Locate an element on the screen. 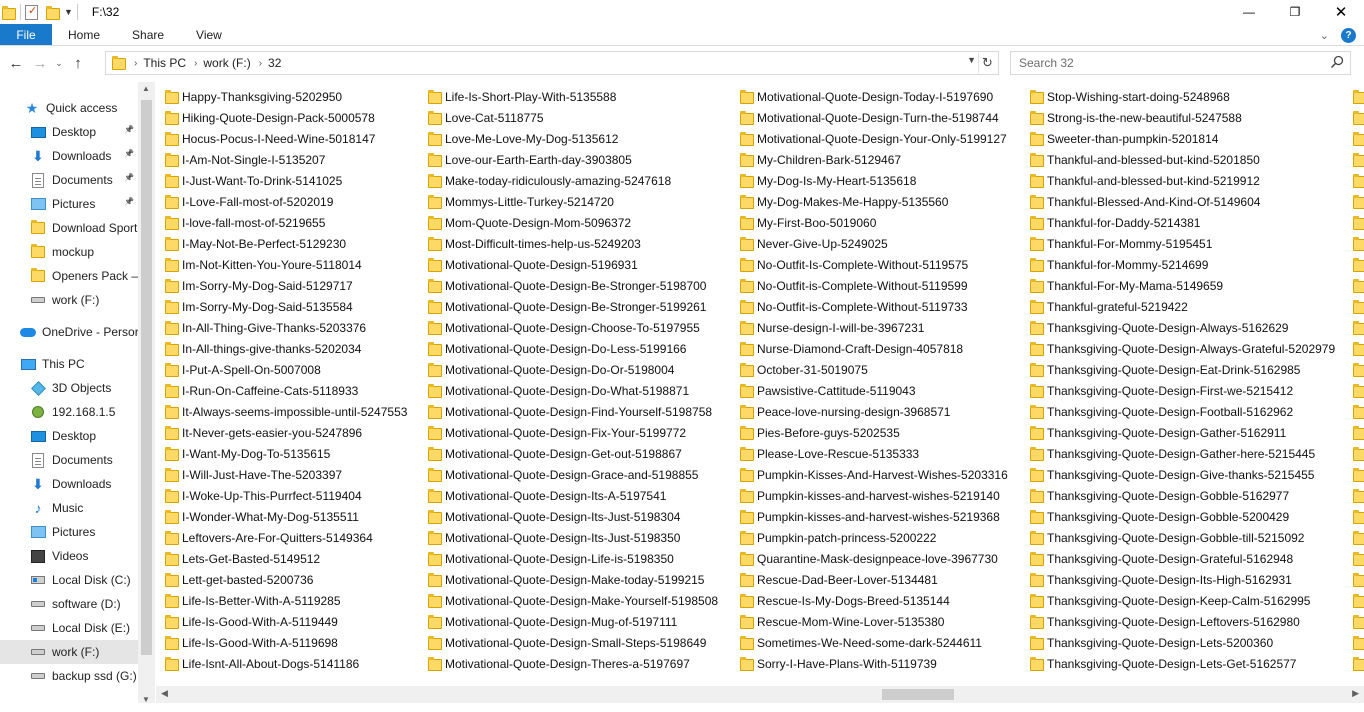 The height and width of the screenshot is (712, 1364). folder-item: Stop-Wishing-start-doing-5248968 is located at coordinates (1178, 96).